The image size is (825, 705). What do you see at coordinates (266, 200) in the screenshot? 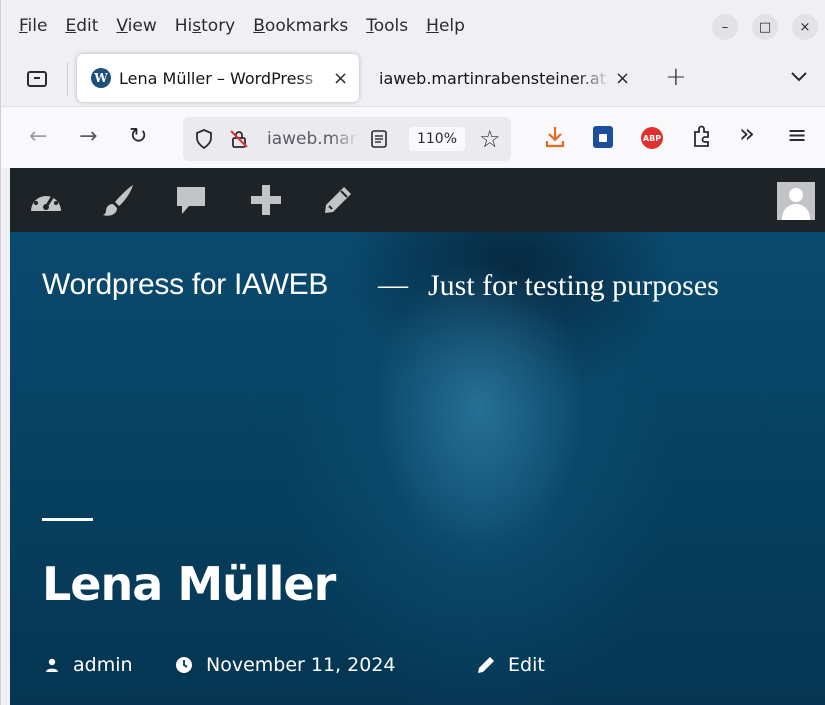
I see `new-content-plus-icon` at bounding box center [266, 200].